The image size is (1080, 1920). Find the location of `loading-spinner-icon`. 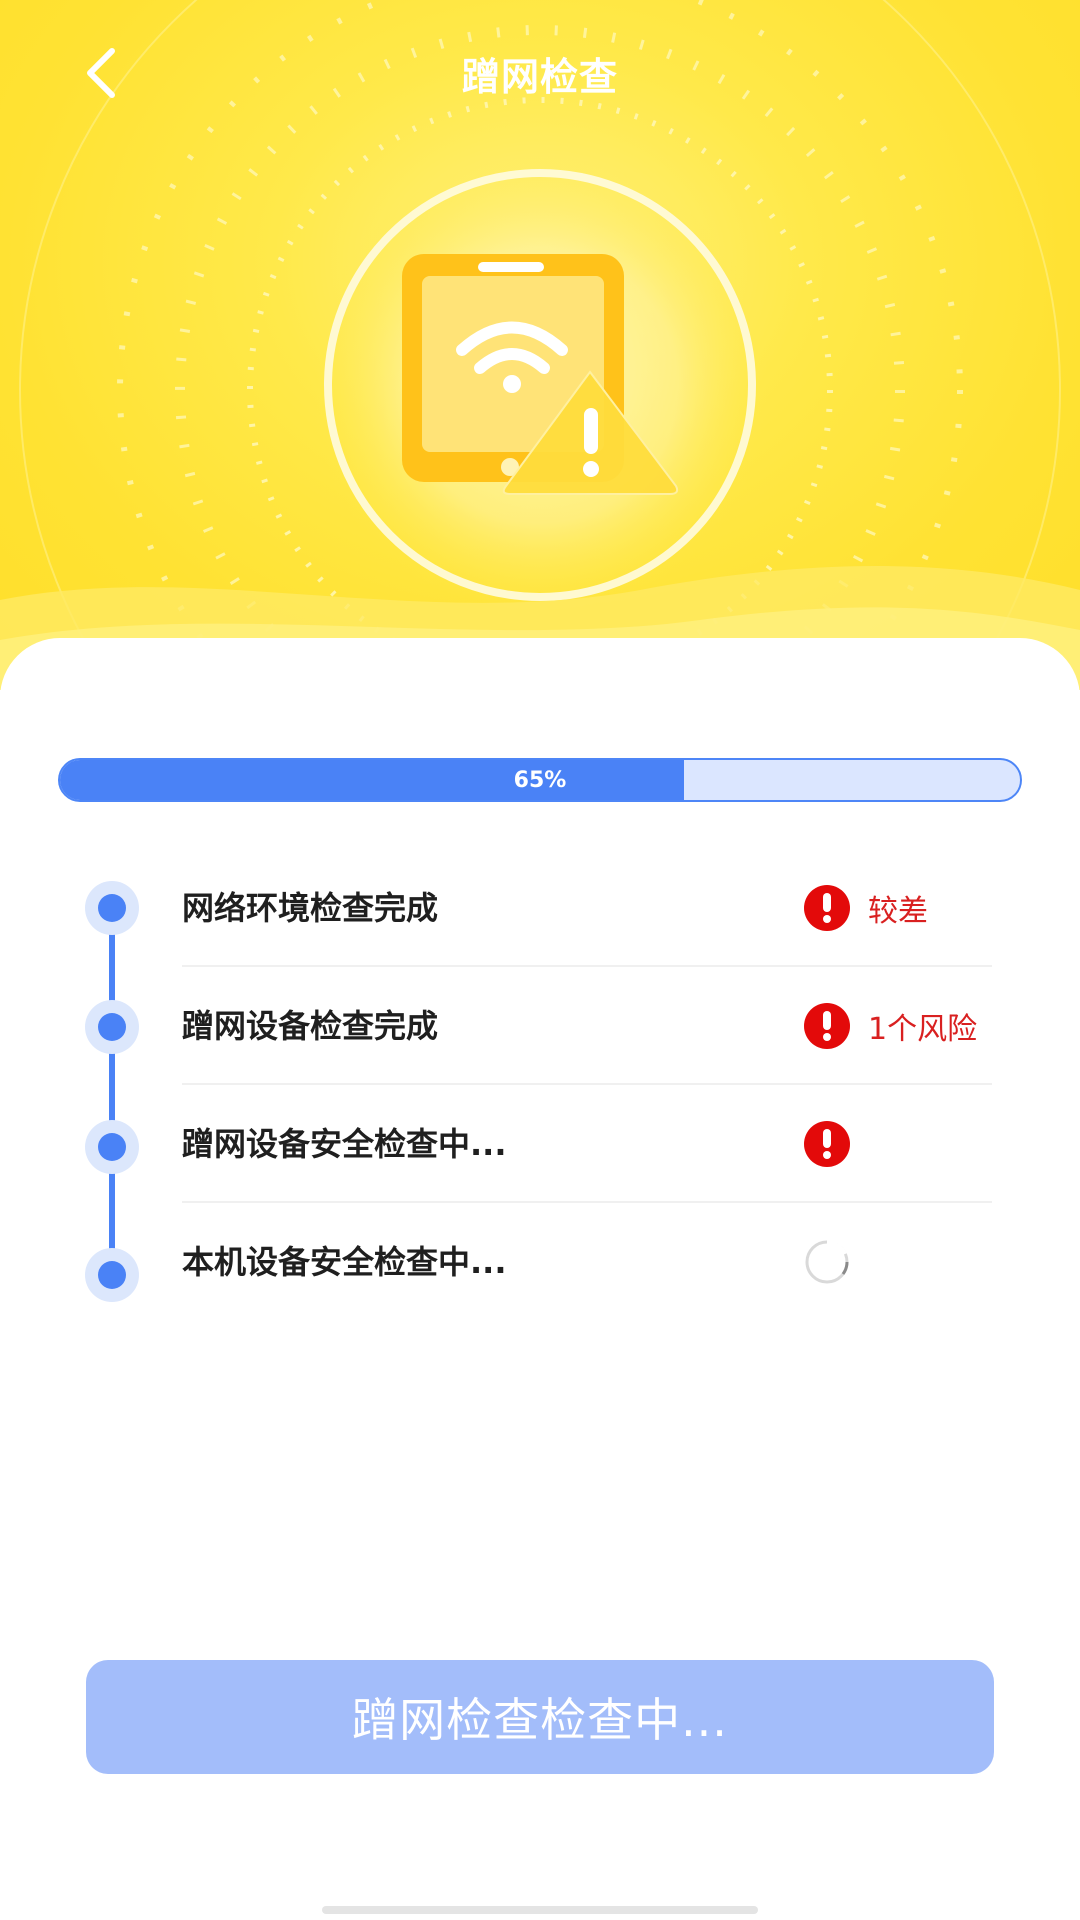

loading-spinner-icon is located at coordinates (827, 1262).